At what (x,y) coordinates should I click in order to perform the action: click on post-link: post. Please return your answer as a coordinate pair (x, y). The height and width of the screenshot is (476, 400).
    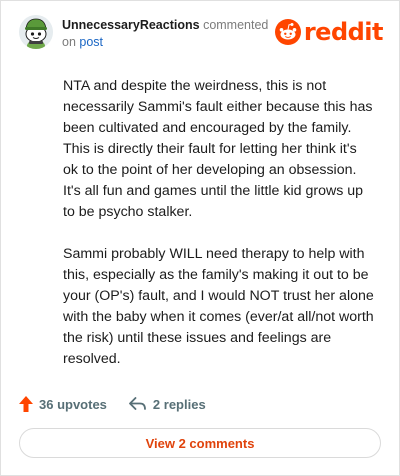
    Looking at the image, I should click on (91, 42).